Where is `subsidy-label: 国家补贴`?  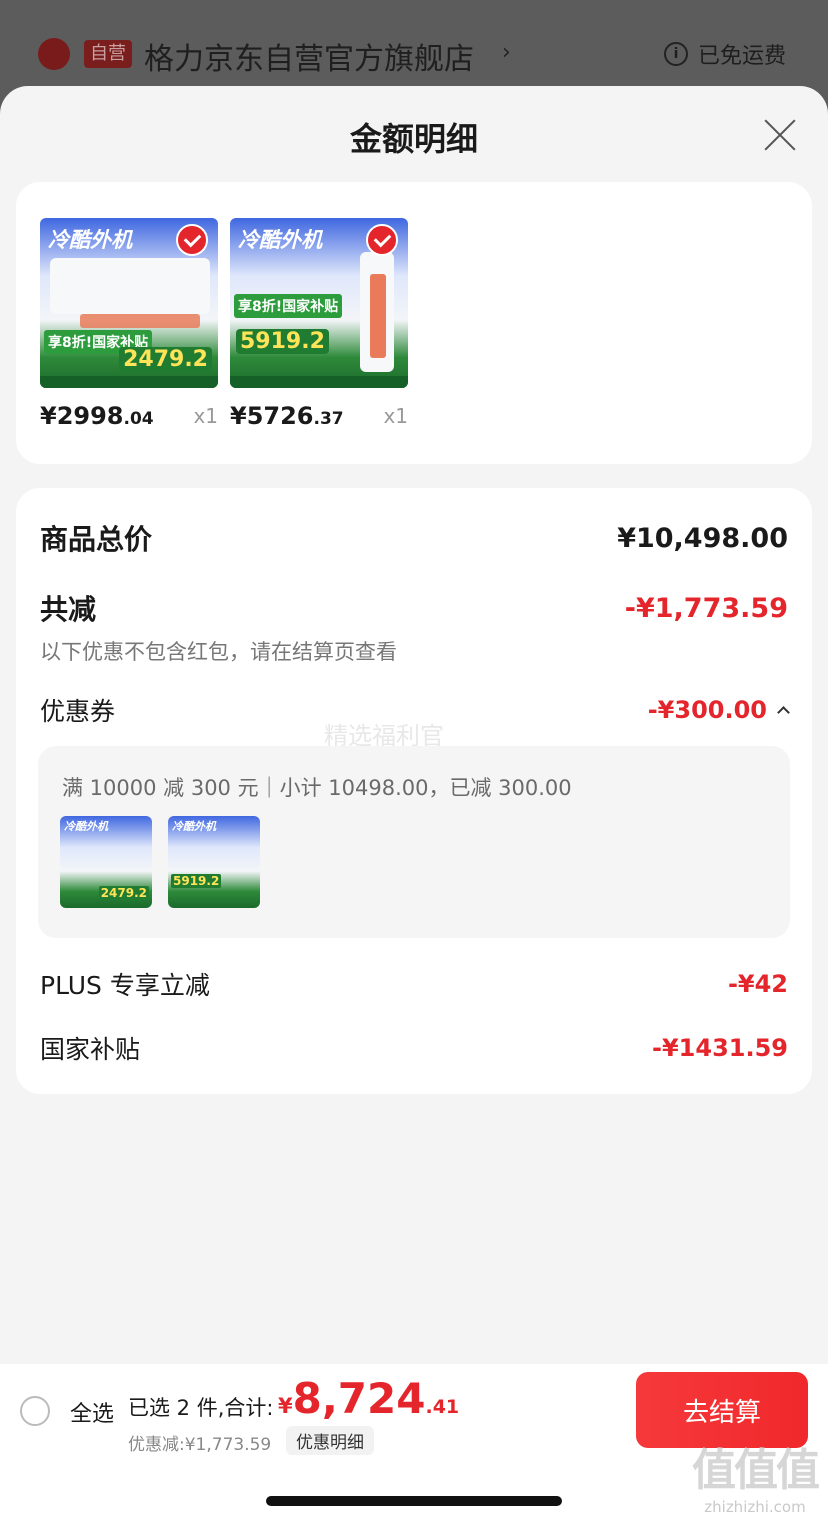
subsidy-label: 国家补贴 is located at coordinates (90, 1049).